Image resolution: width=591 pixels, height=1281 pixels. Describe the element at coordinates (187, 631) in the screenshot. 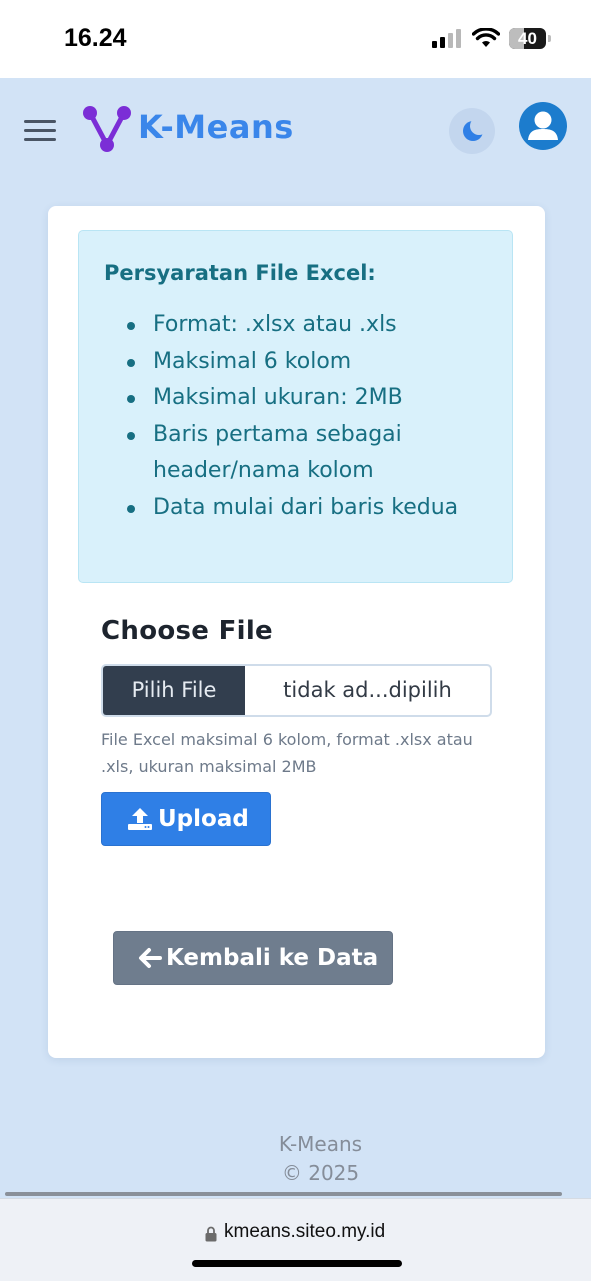

I see `choose-file-heading: Choose File` at that location.